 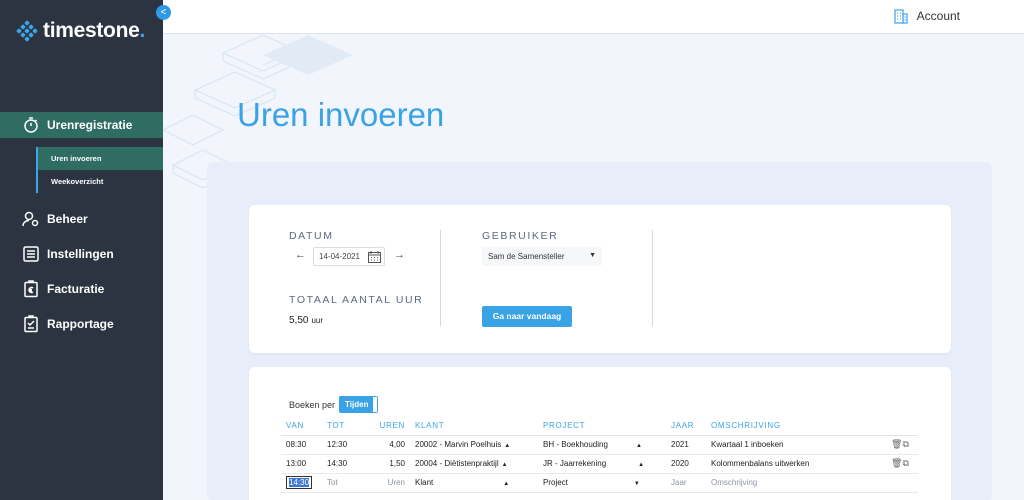 I want to click on building-icon, so click(x=901, y=16).